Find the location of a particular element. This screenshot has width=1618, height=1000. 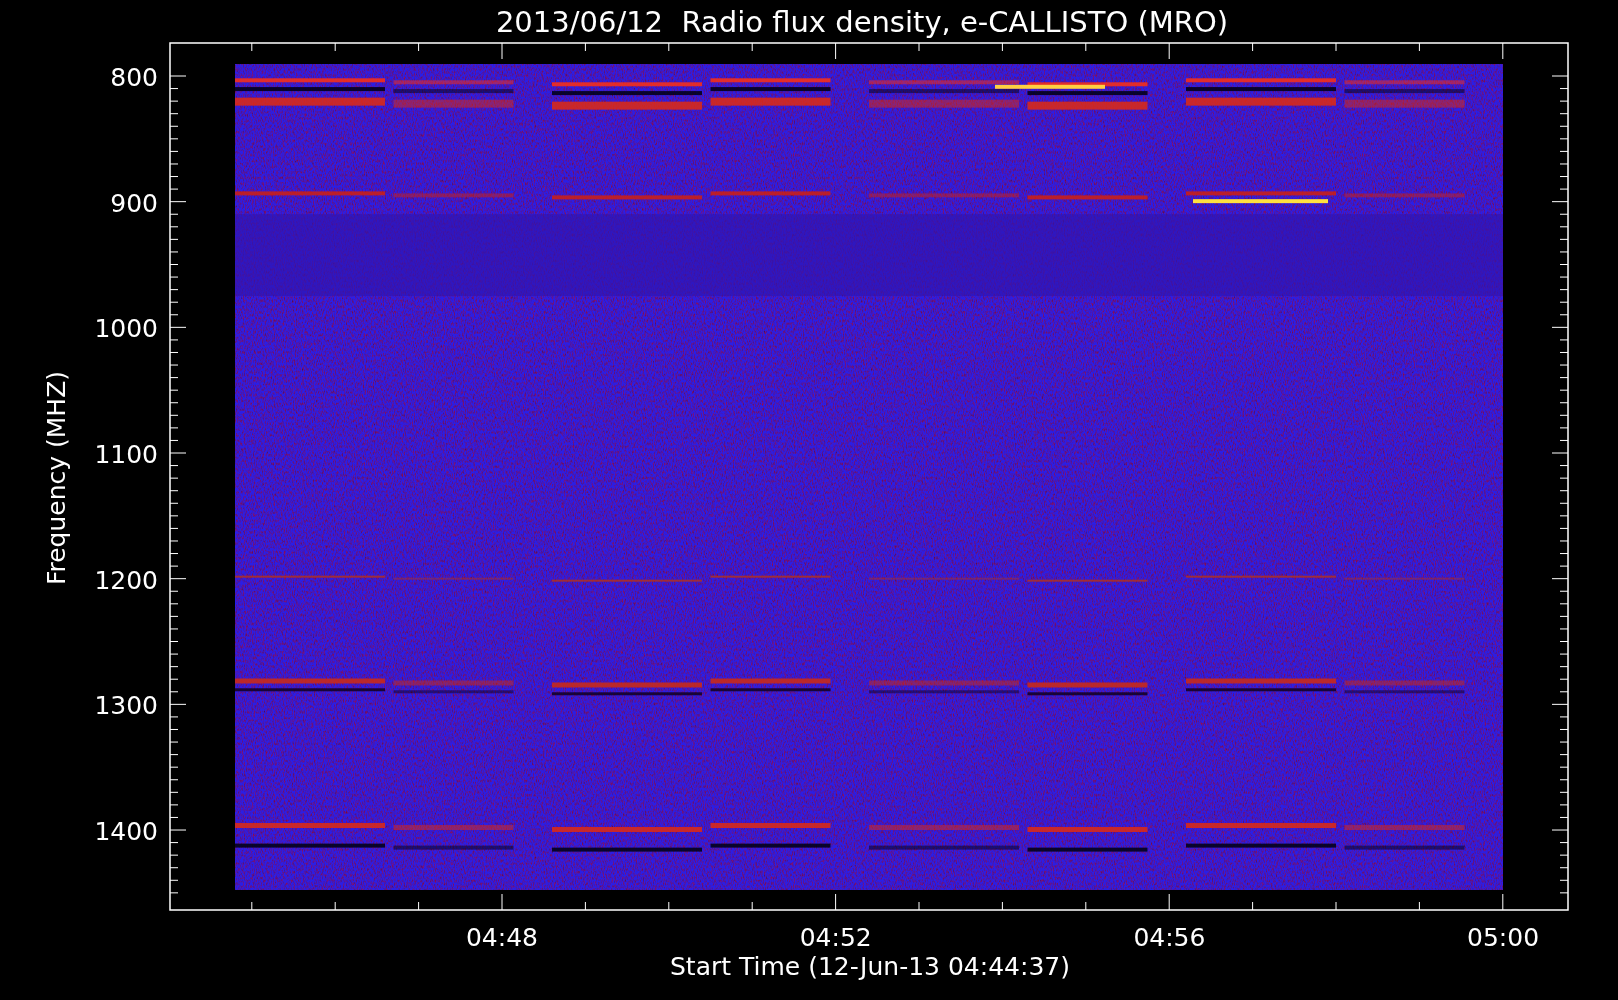

x-tick-label: 04:48 is located at coordinates (502, 937).